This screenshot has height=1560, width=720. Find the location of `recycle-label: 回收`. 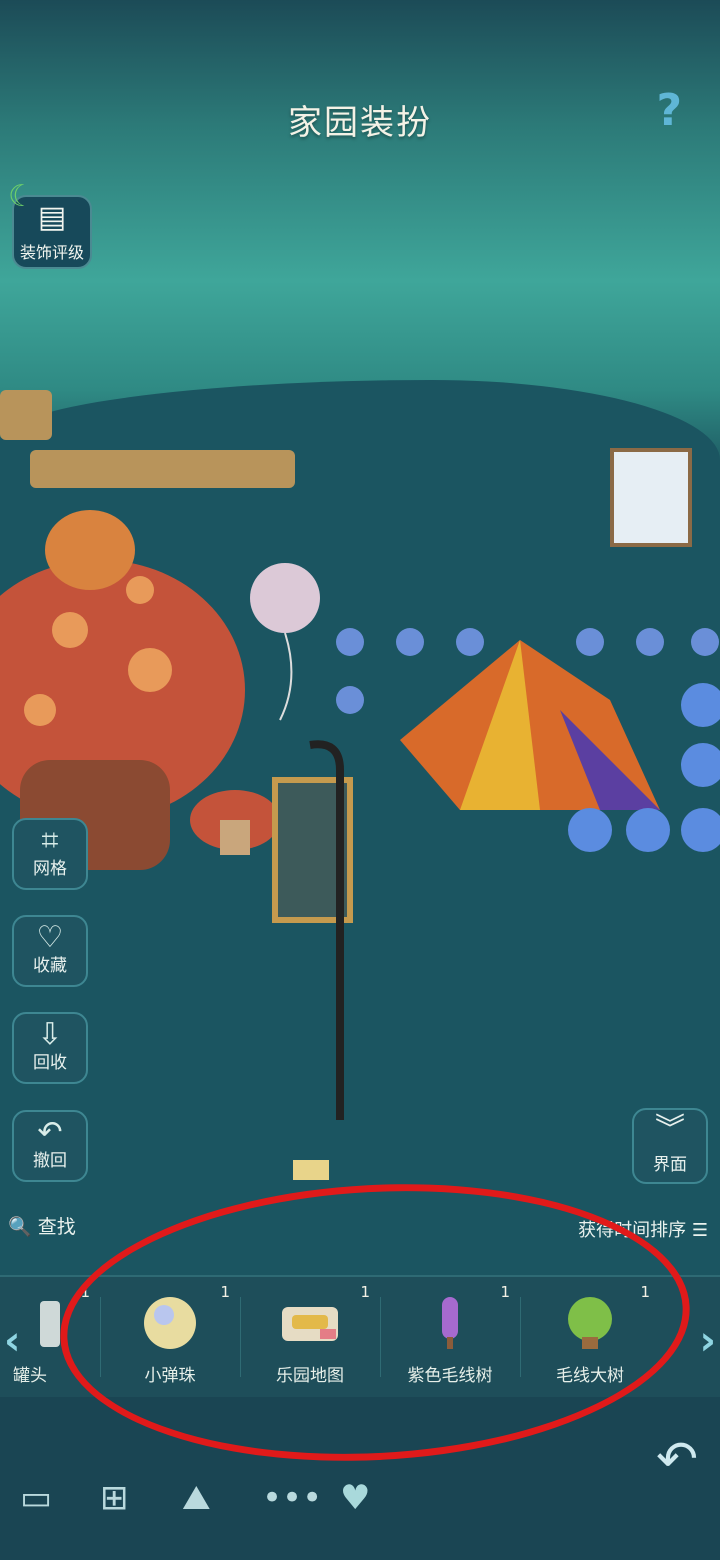

recycle-label: 回收 is located at coordinates (50, 1063).